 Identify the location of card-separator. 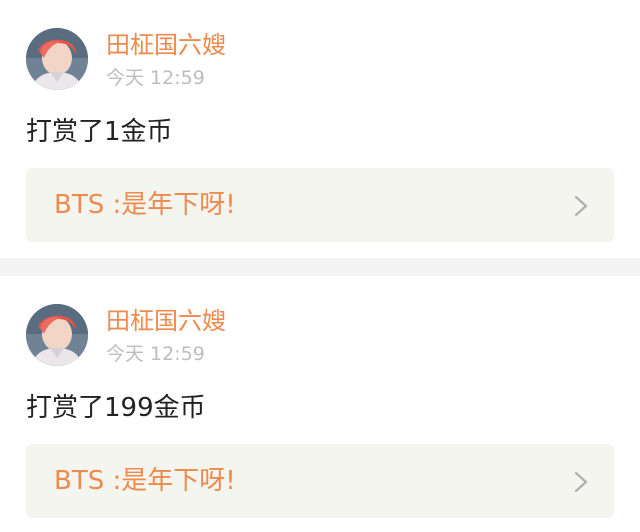
(320, 267).